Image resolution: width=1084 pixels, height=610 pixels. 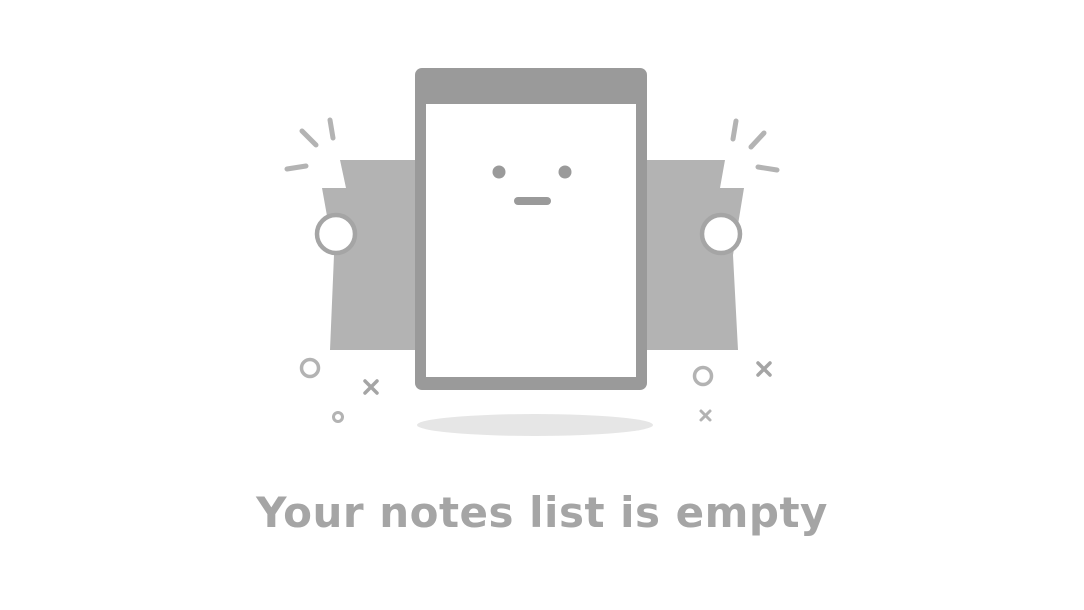 What do you see at coordinates (721, 234) in the screenshot?
I see `right-hand-icon` at bounding box center [721, 234].